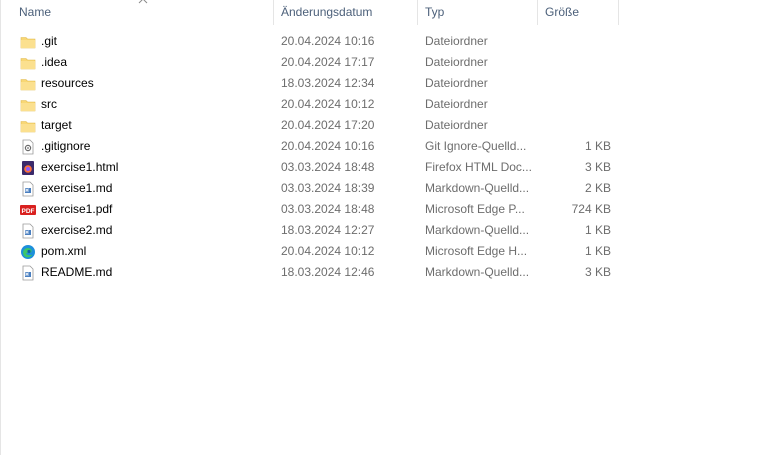 This screenshot has height=455, width=758. What do you see at coordinates (80, 167) in the screenshot?
I see `file-name: exercise1.html` at bounding box center [80, 167].